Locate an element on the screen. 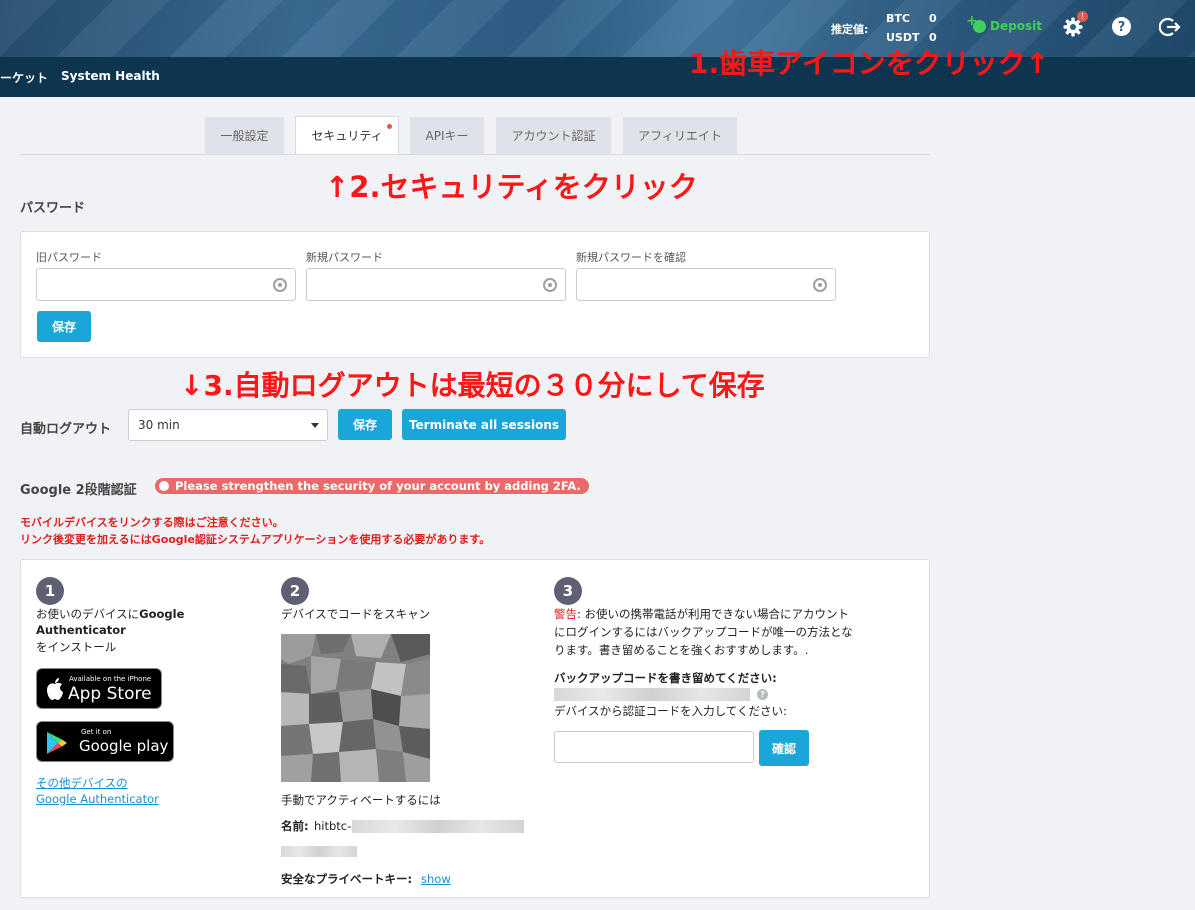 The width and height of the screenshot is (1195, 910). btc-value: 0 is located at coordinates (933, 18).